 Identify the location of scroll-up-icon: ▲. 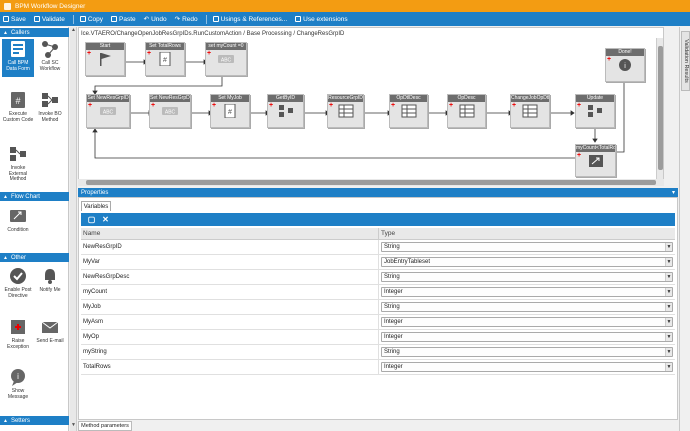
(73, 30).